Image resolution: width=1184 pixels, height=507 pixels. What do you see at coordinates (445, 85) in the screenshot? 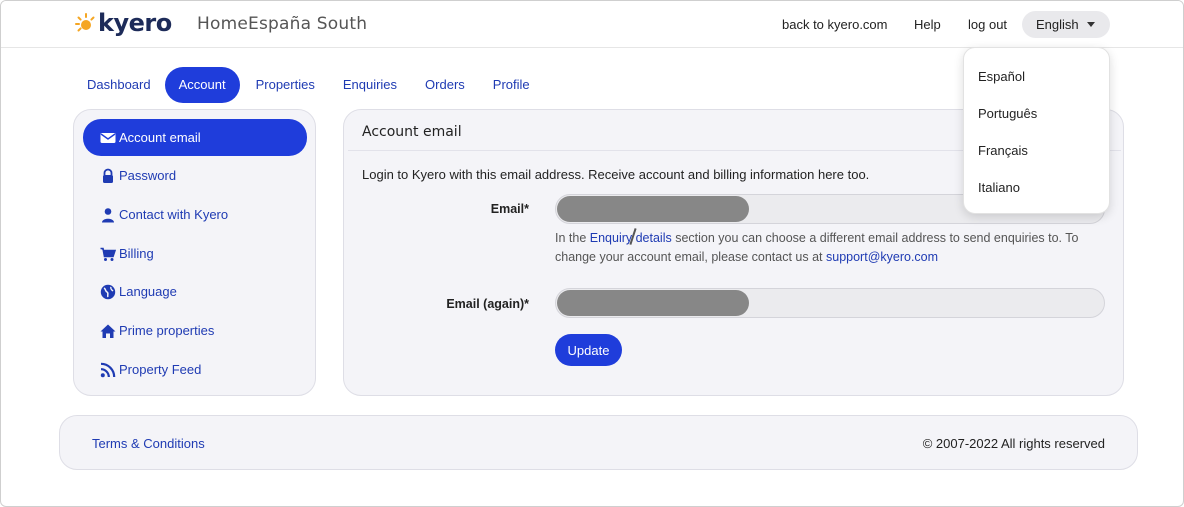
I see `tab-orders: Orders` at bounding box center [445, 85].